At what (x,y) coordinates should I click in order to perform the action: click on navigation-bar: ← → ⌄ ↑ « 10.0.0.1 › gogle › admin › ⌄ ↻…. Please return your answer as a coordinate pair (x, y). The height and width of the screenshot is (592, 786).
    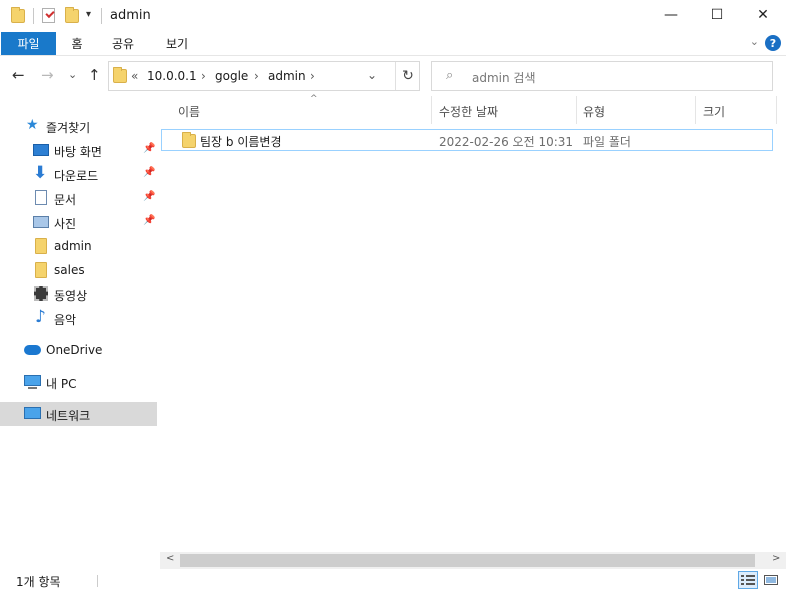
    Looking at the image, I should click on (393, 76).